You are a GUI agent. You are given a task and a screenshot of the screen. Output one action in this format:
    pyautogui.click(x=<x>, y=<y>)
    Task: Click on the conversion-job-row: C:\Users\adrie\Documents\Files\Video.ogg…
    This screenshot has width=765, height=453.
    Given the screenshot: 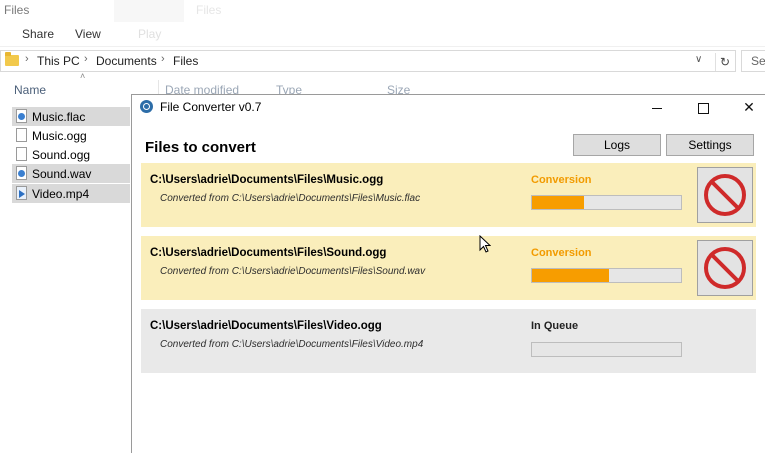 What is the action you would take?
    pyautogui.click(x=448, y=341)
    